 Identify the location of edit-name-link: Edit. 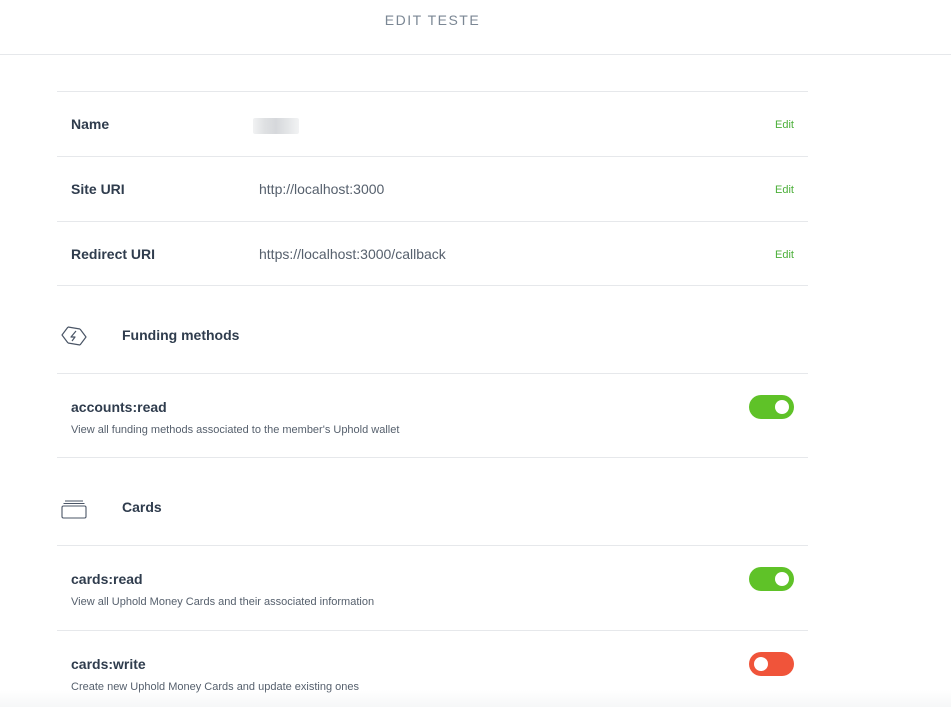
(784, 125).